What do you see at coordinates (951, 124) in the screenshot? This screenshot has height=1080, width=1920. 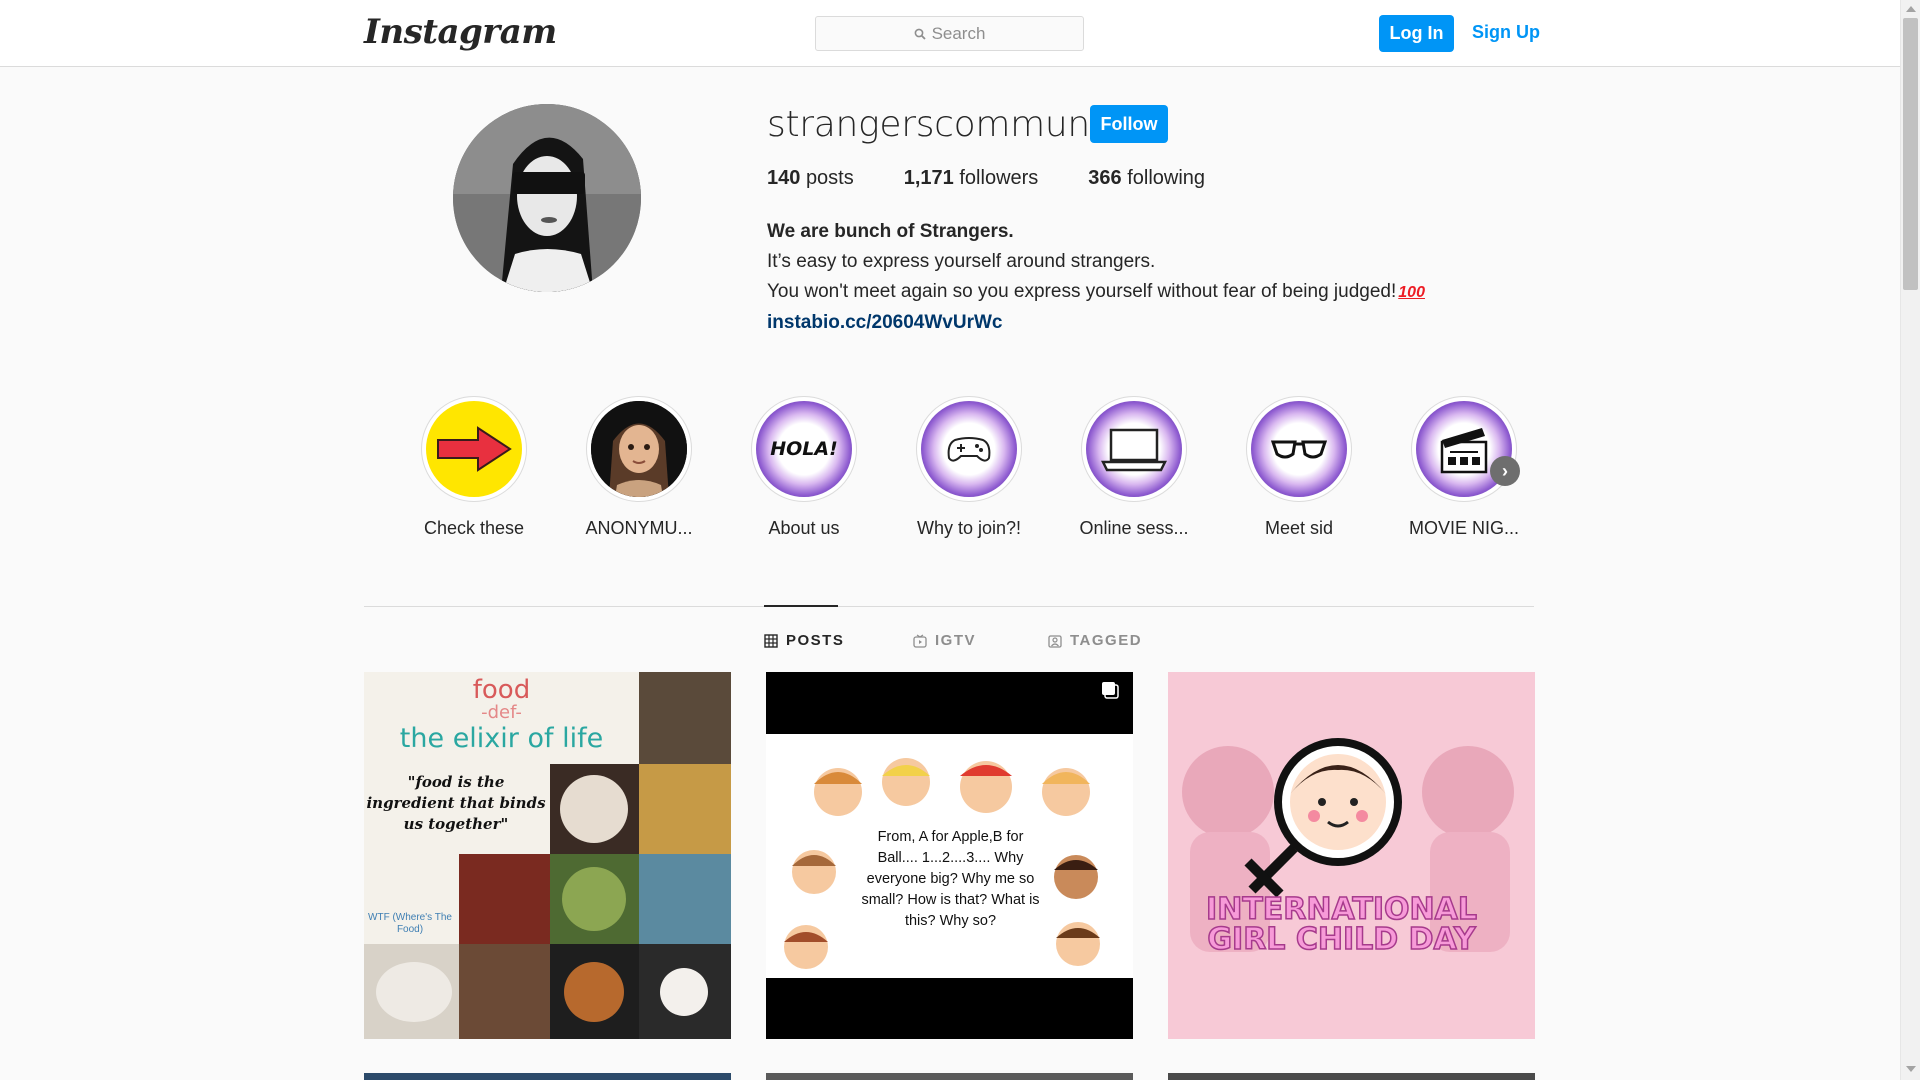 I see `profile-username: strangerscommunity` at bounding box center [951, 124].